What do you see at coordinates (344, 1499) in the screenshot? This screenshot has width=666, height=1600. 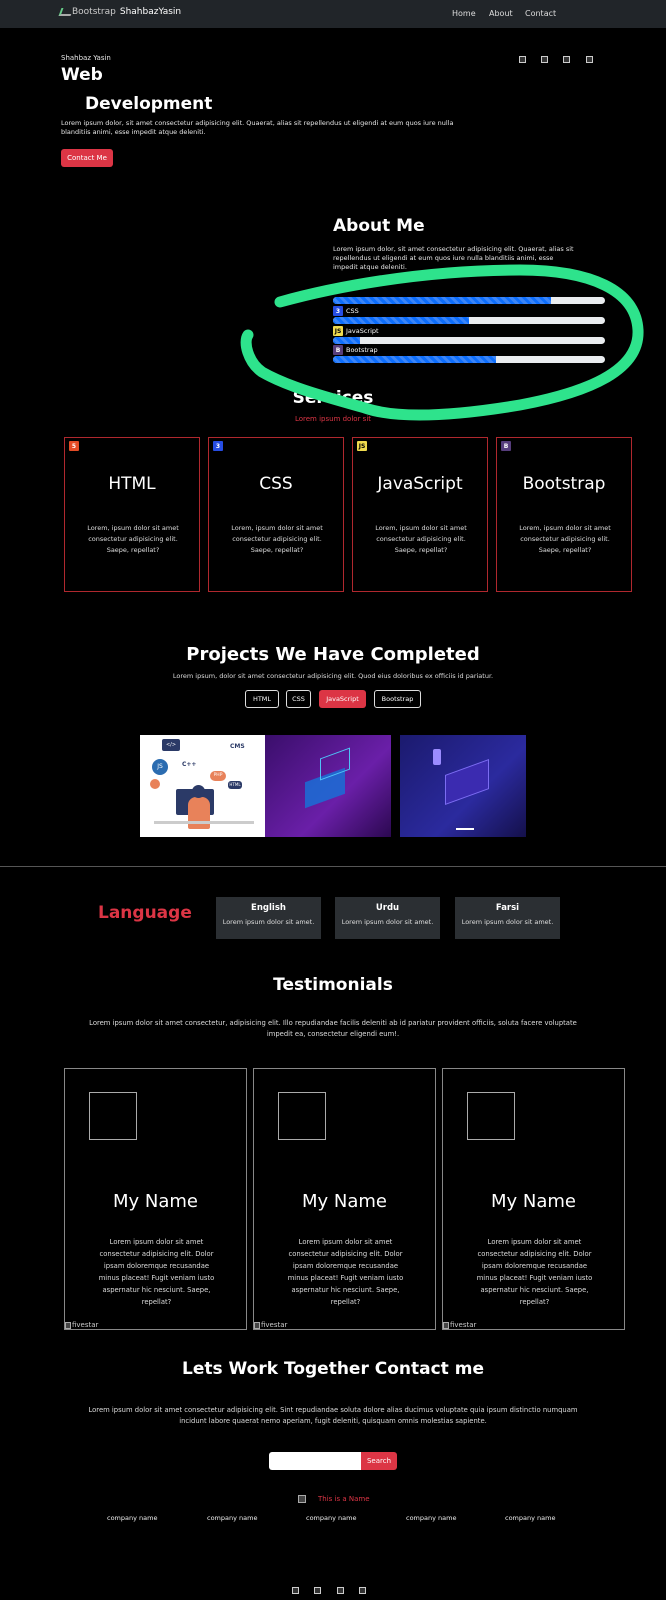 I see `footer-name: This is a Name` at bounding box center [344, 1499].